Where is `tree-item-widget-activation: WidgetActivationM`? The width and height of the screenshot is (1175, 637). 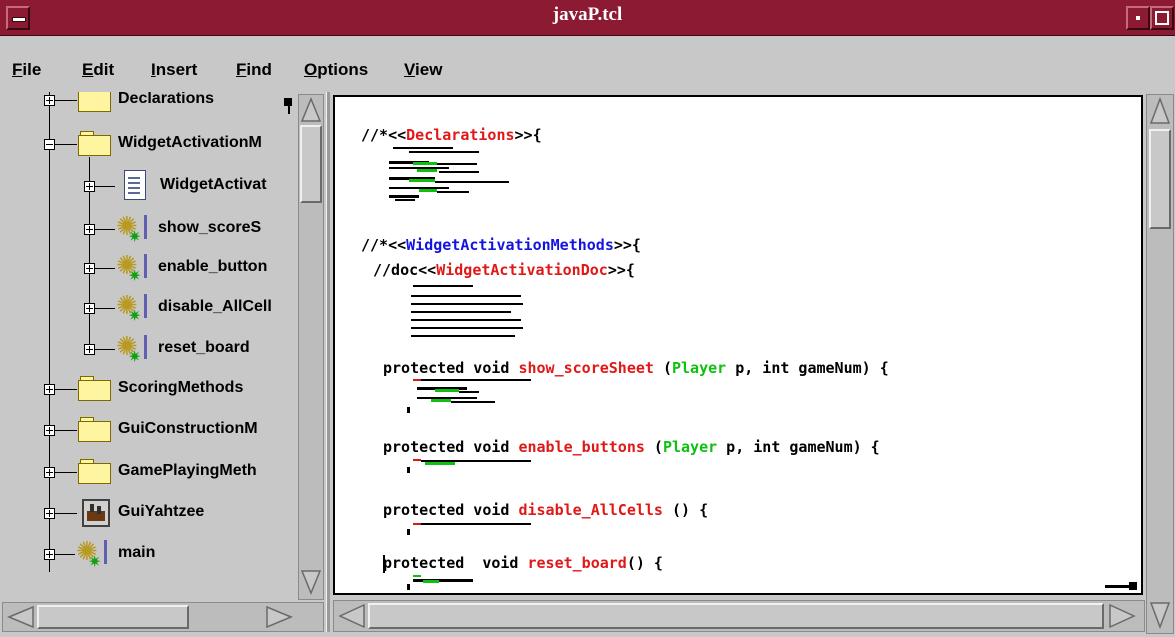
tree-item-widget-activation: WidgetActivationM is located at coordinates (190, 143).